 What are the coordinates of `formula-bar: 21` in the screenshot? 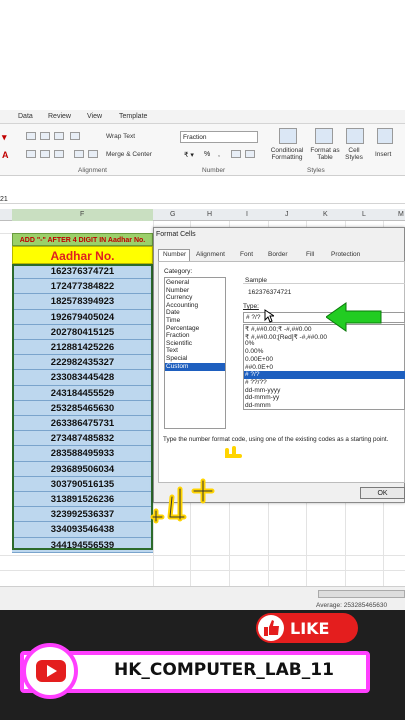 It's located at (202, 190).